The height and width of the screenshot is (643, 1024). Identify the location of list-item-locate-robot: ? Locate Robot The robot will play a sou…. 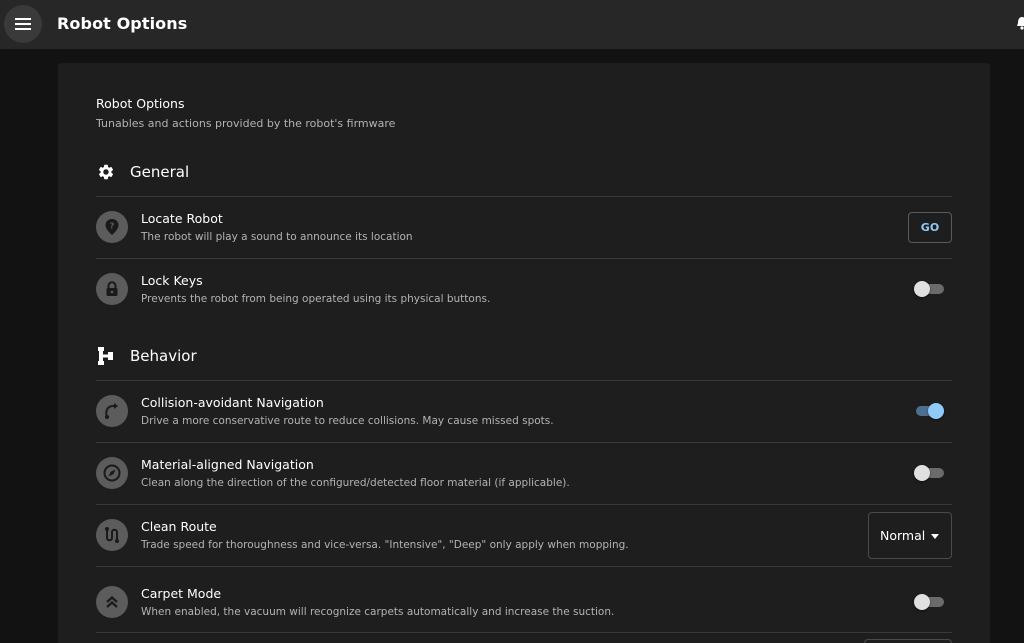
(524, 227).